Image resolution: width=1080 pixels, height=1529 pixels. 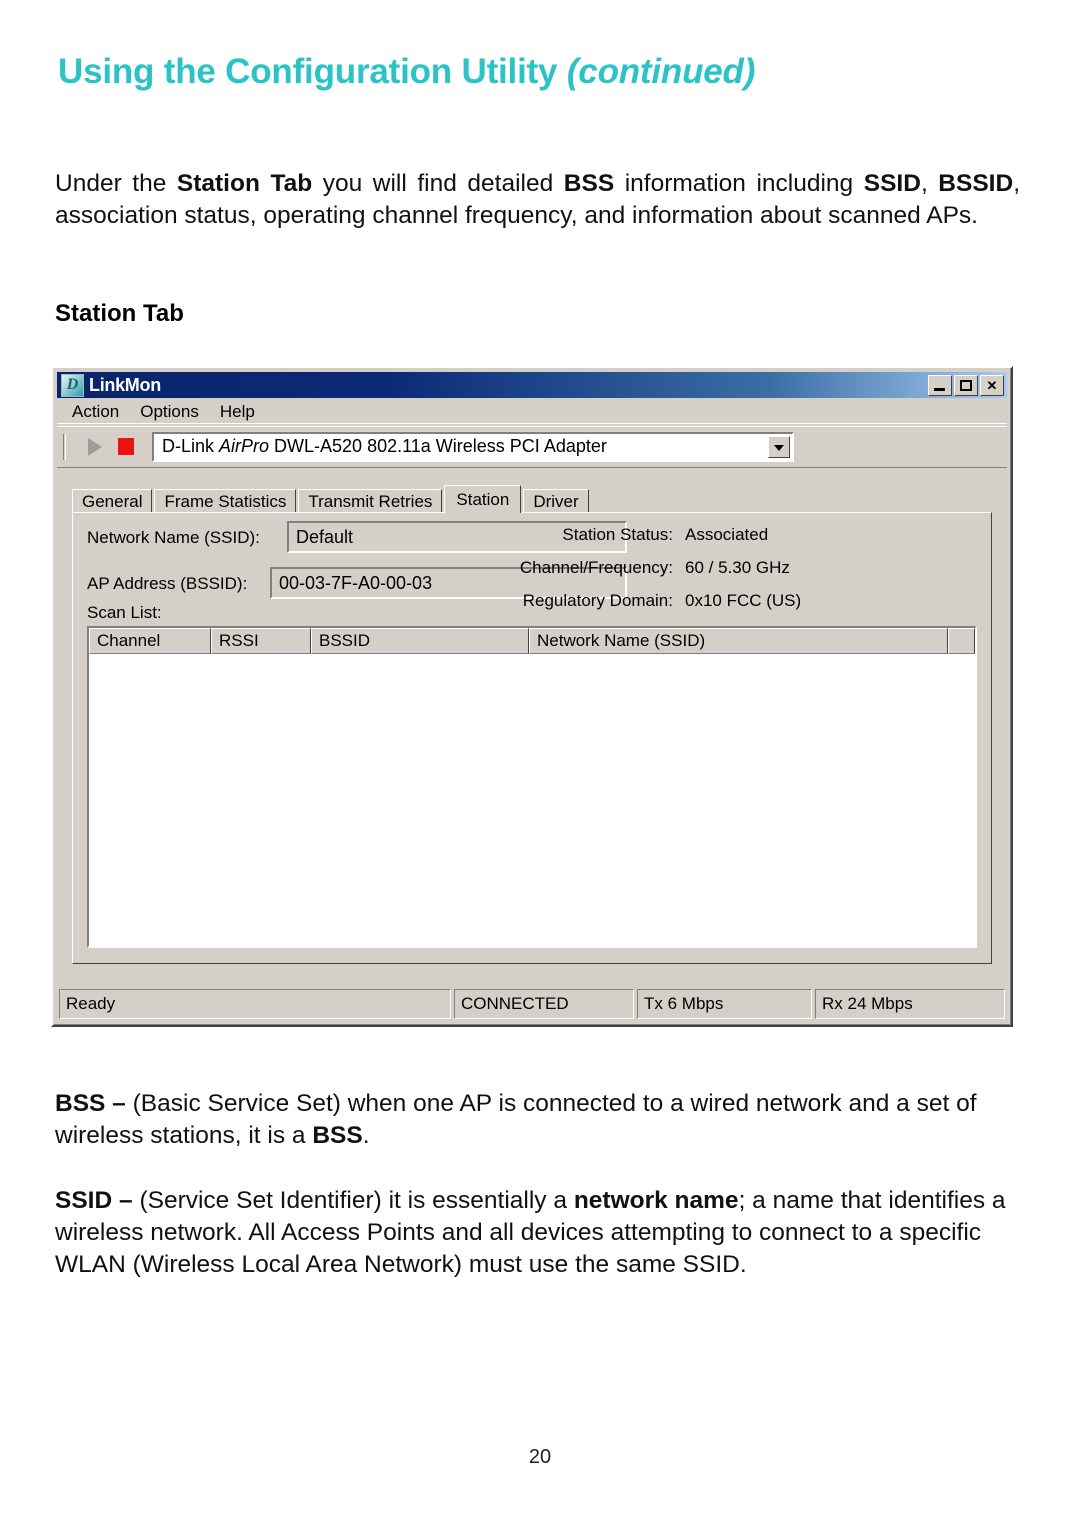 I want to click on status-ready: Ready, so click(x=255, y=1004).